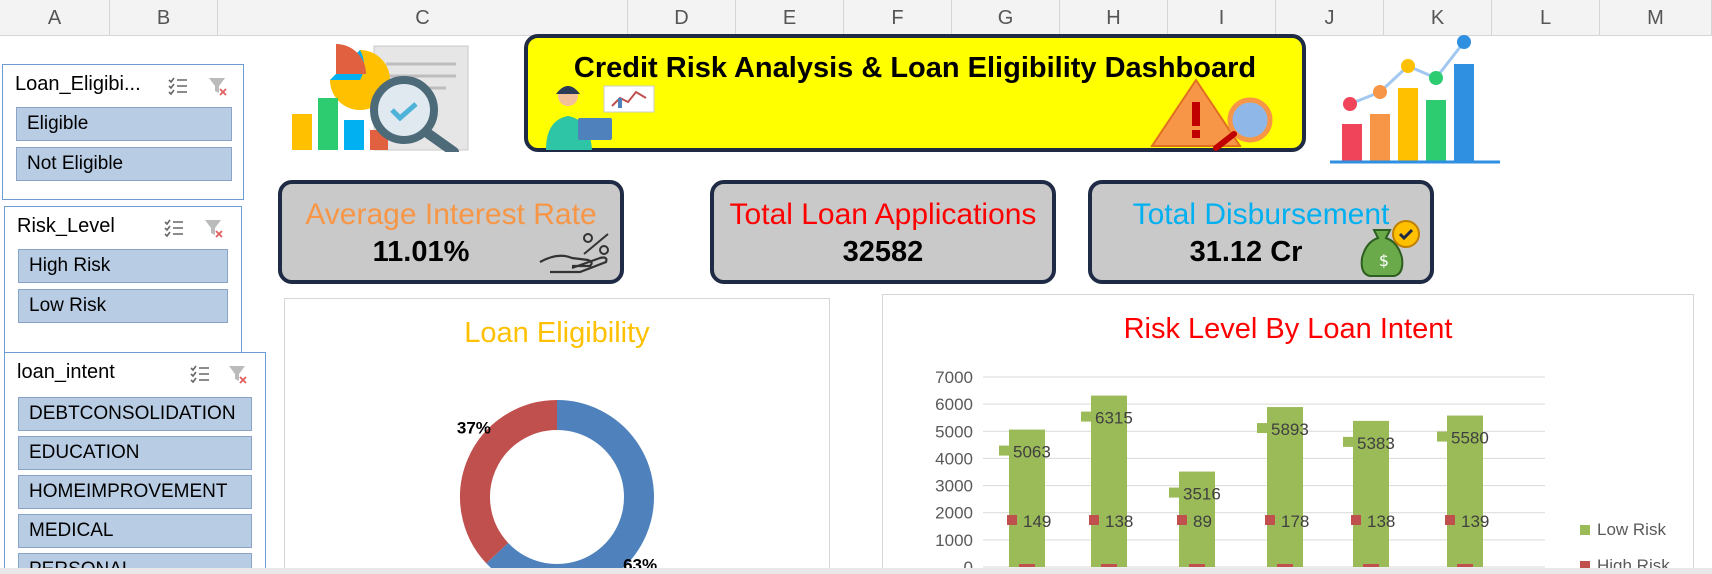  What do you see at coordinates (123, 266) in the screenshot?
I see `slicer-item-high-risk: High Risk` at bounding box center [123, 266].